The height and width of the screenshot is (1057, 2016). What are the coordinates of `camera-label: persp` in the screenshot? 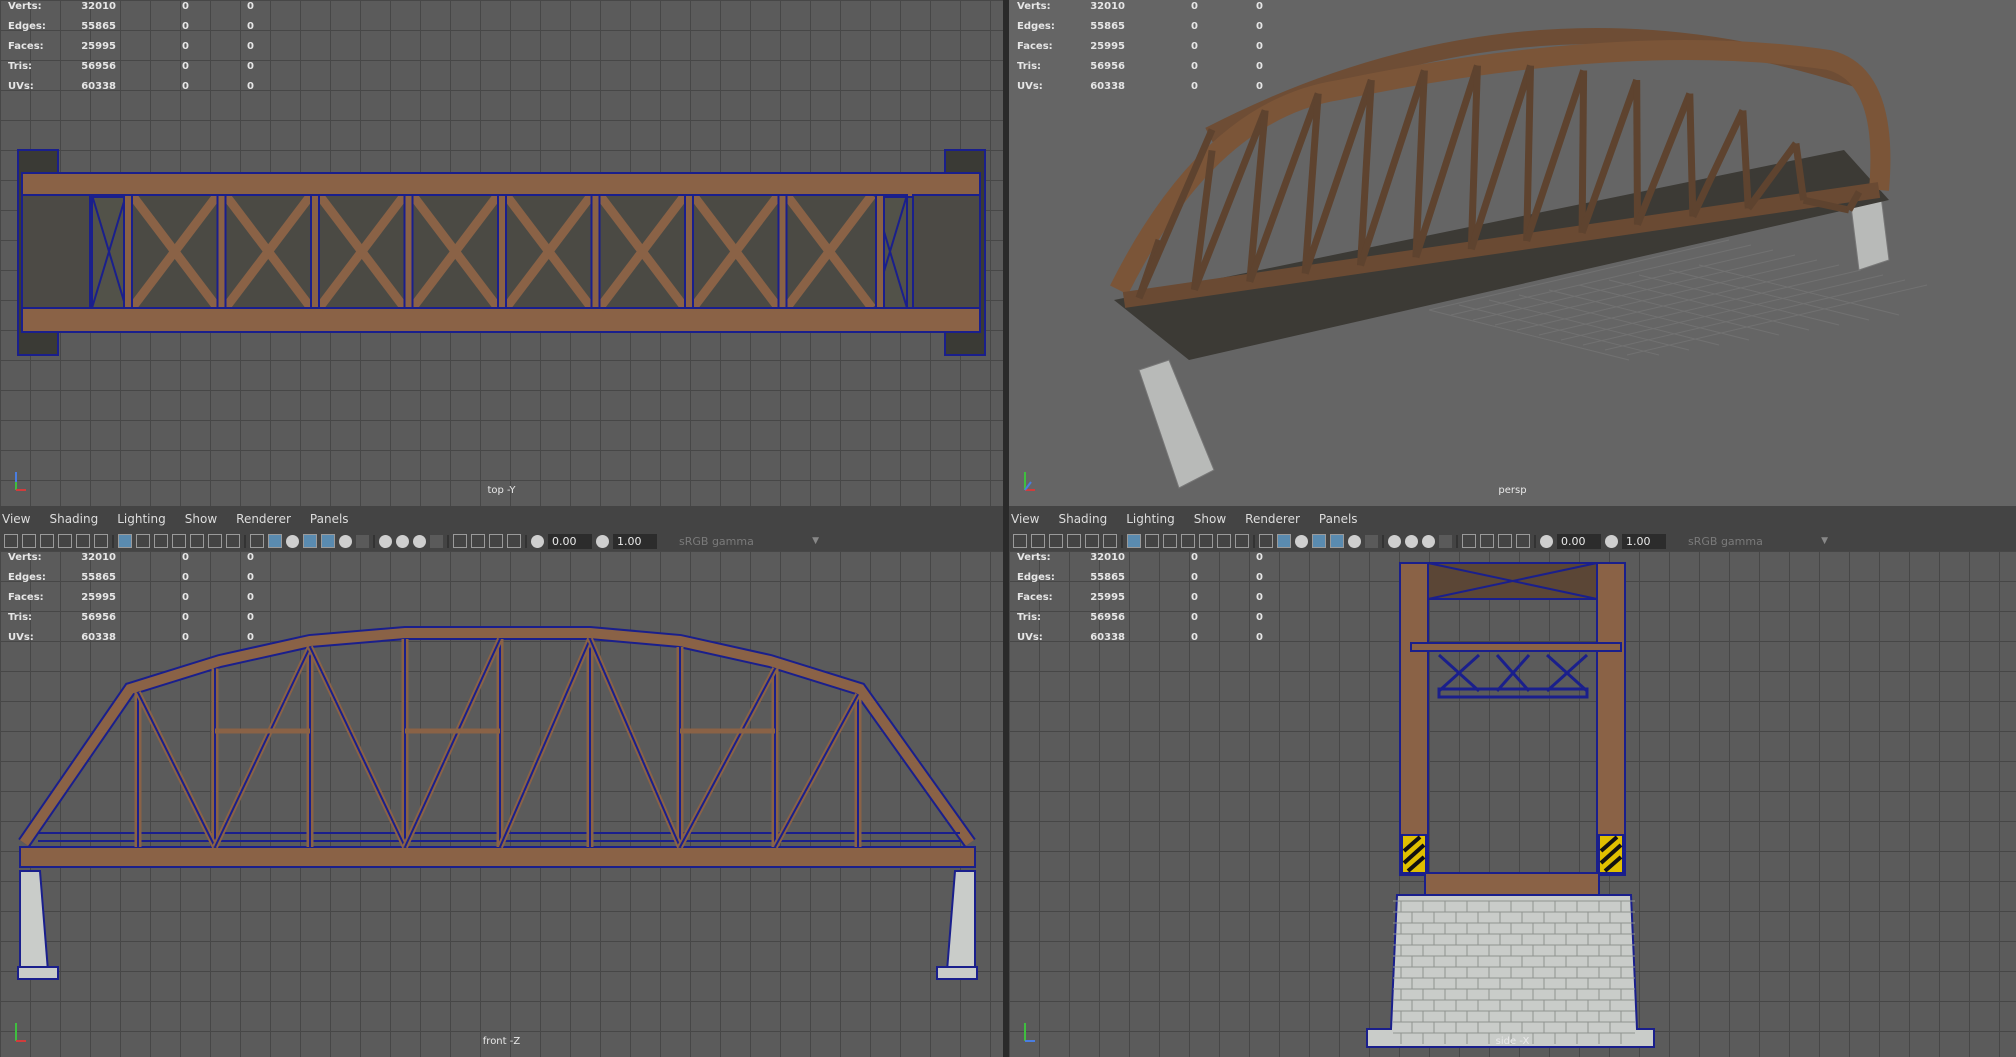 It's located at (1512, 490).